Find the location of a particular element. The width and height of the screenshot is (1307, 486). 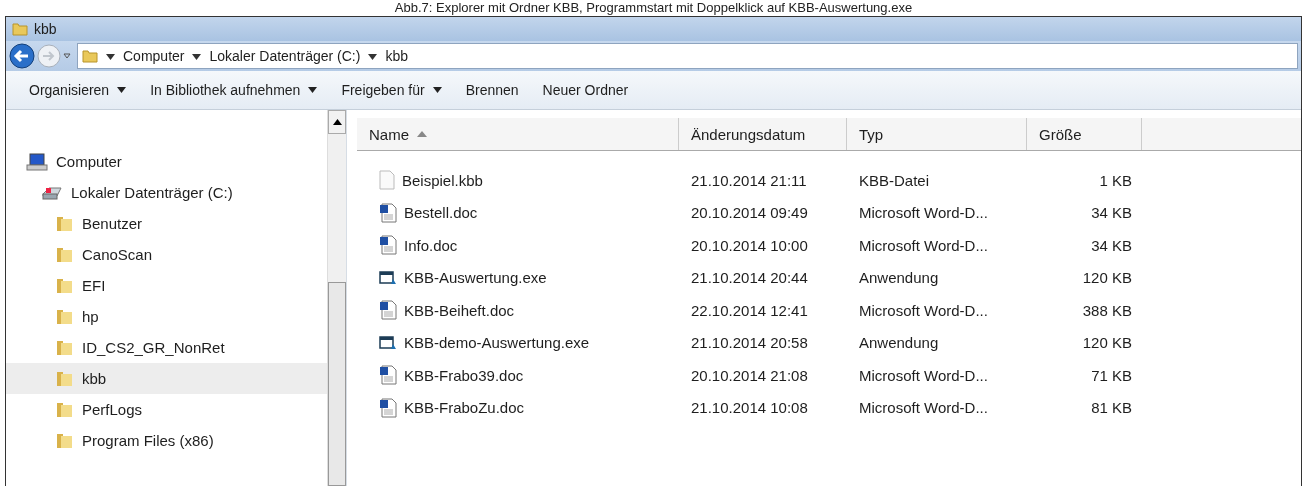

modified-date: 20.10.2014 21:08 is located at coordinates (749, 375).